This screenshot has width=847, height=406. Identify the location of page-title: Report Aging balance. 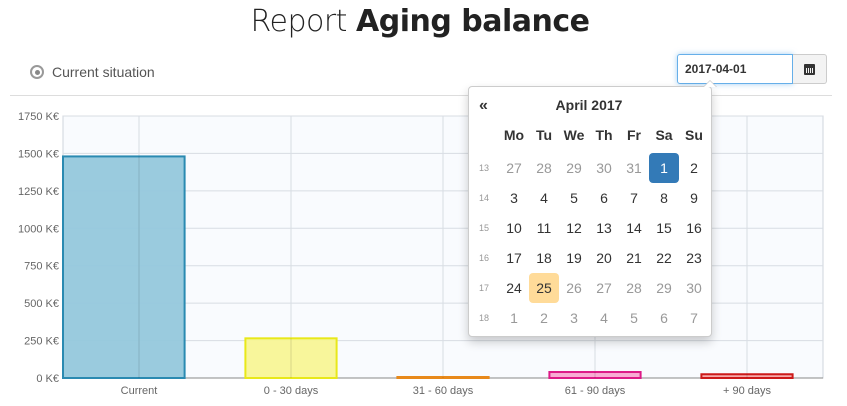
(420, 21).